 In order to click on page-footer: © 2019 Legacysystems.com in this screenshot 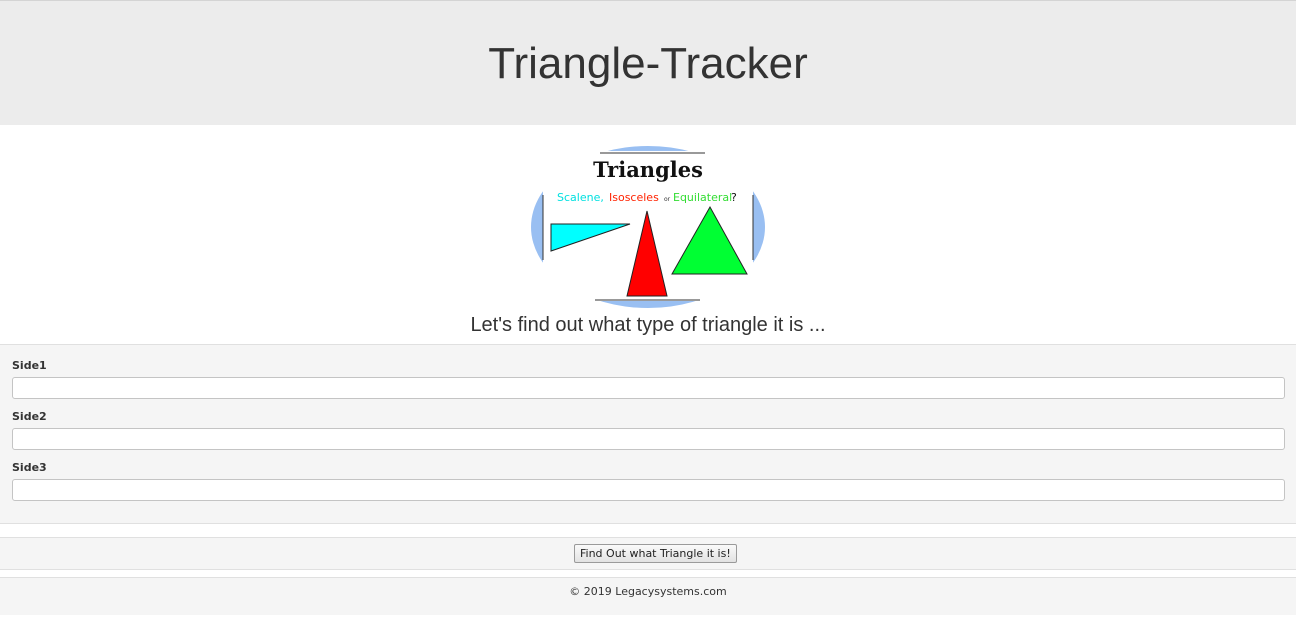, I will do `click(648, 596)`.